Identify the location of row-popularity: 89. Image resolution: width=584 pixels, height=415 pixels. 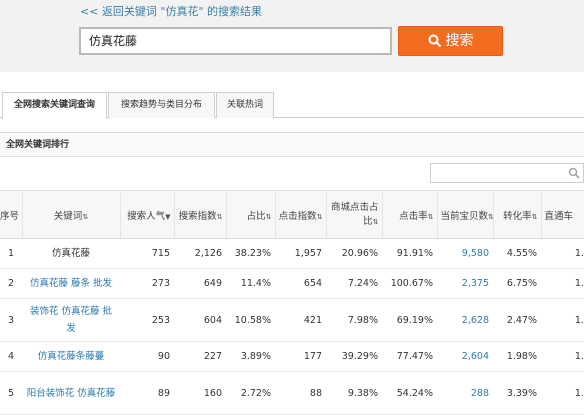
(163, 393).